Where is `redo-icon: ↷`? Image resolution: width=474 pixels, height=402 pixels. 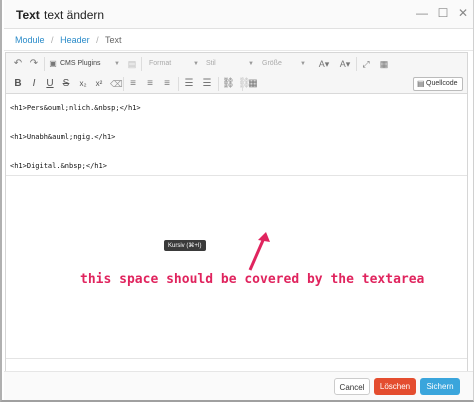 redo-icon: ↷ is located at coordinates (34, 64).